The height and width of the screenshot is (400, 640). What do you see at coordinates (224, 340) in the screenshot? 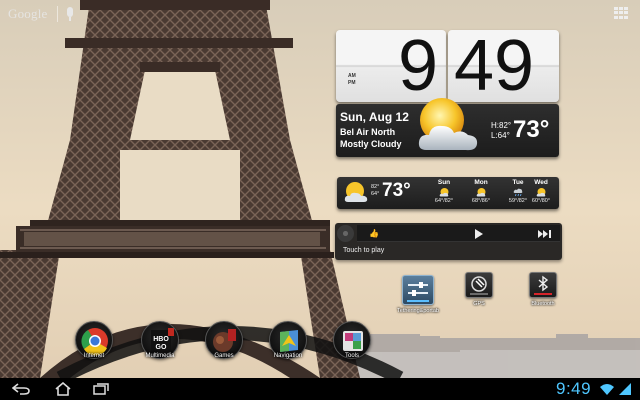
I see `dock-games: Games` at bounding box center [224, 340].